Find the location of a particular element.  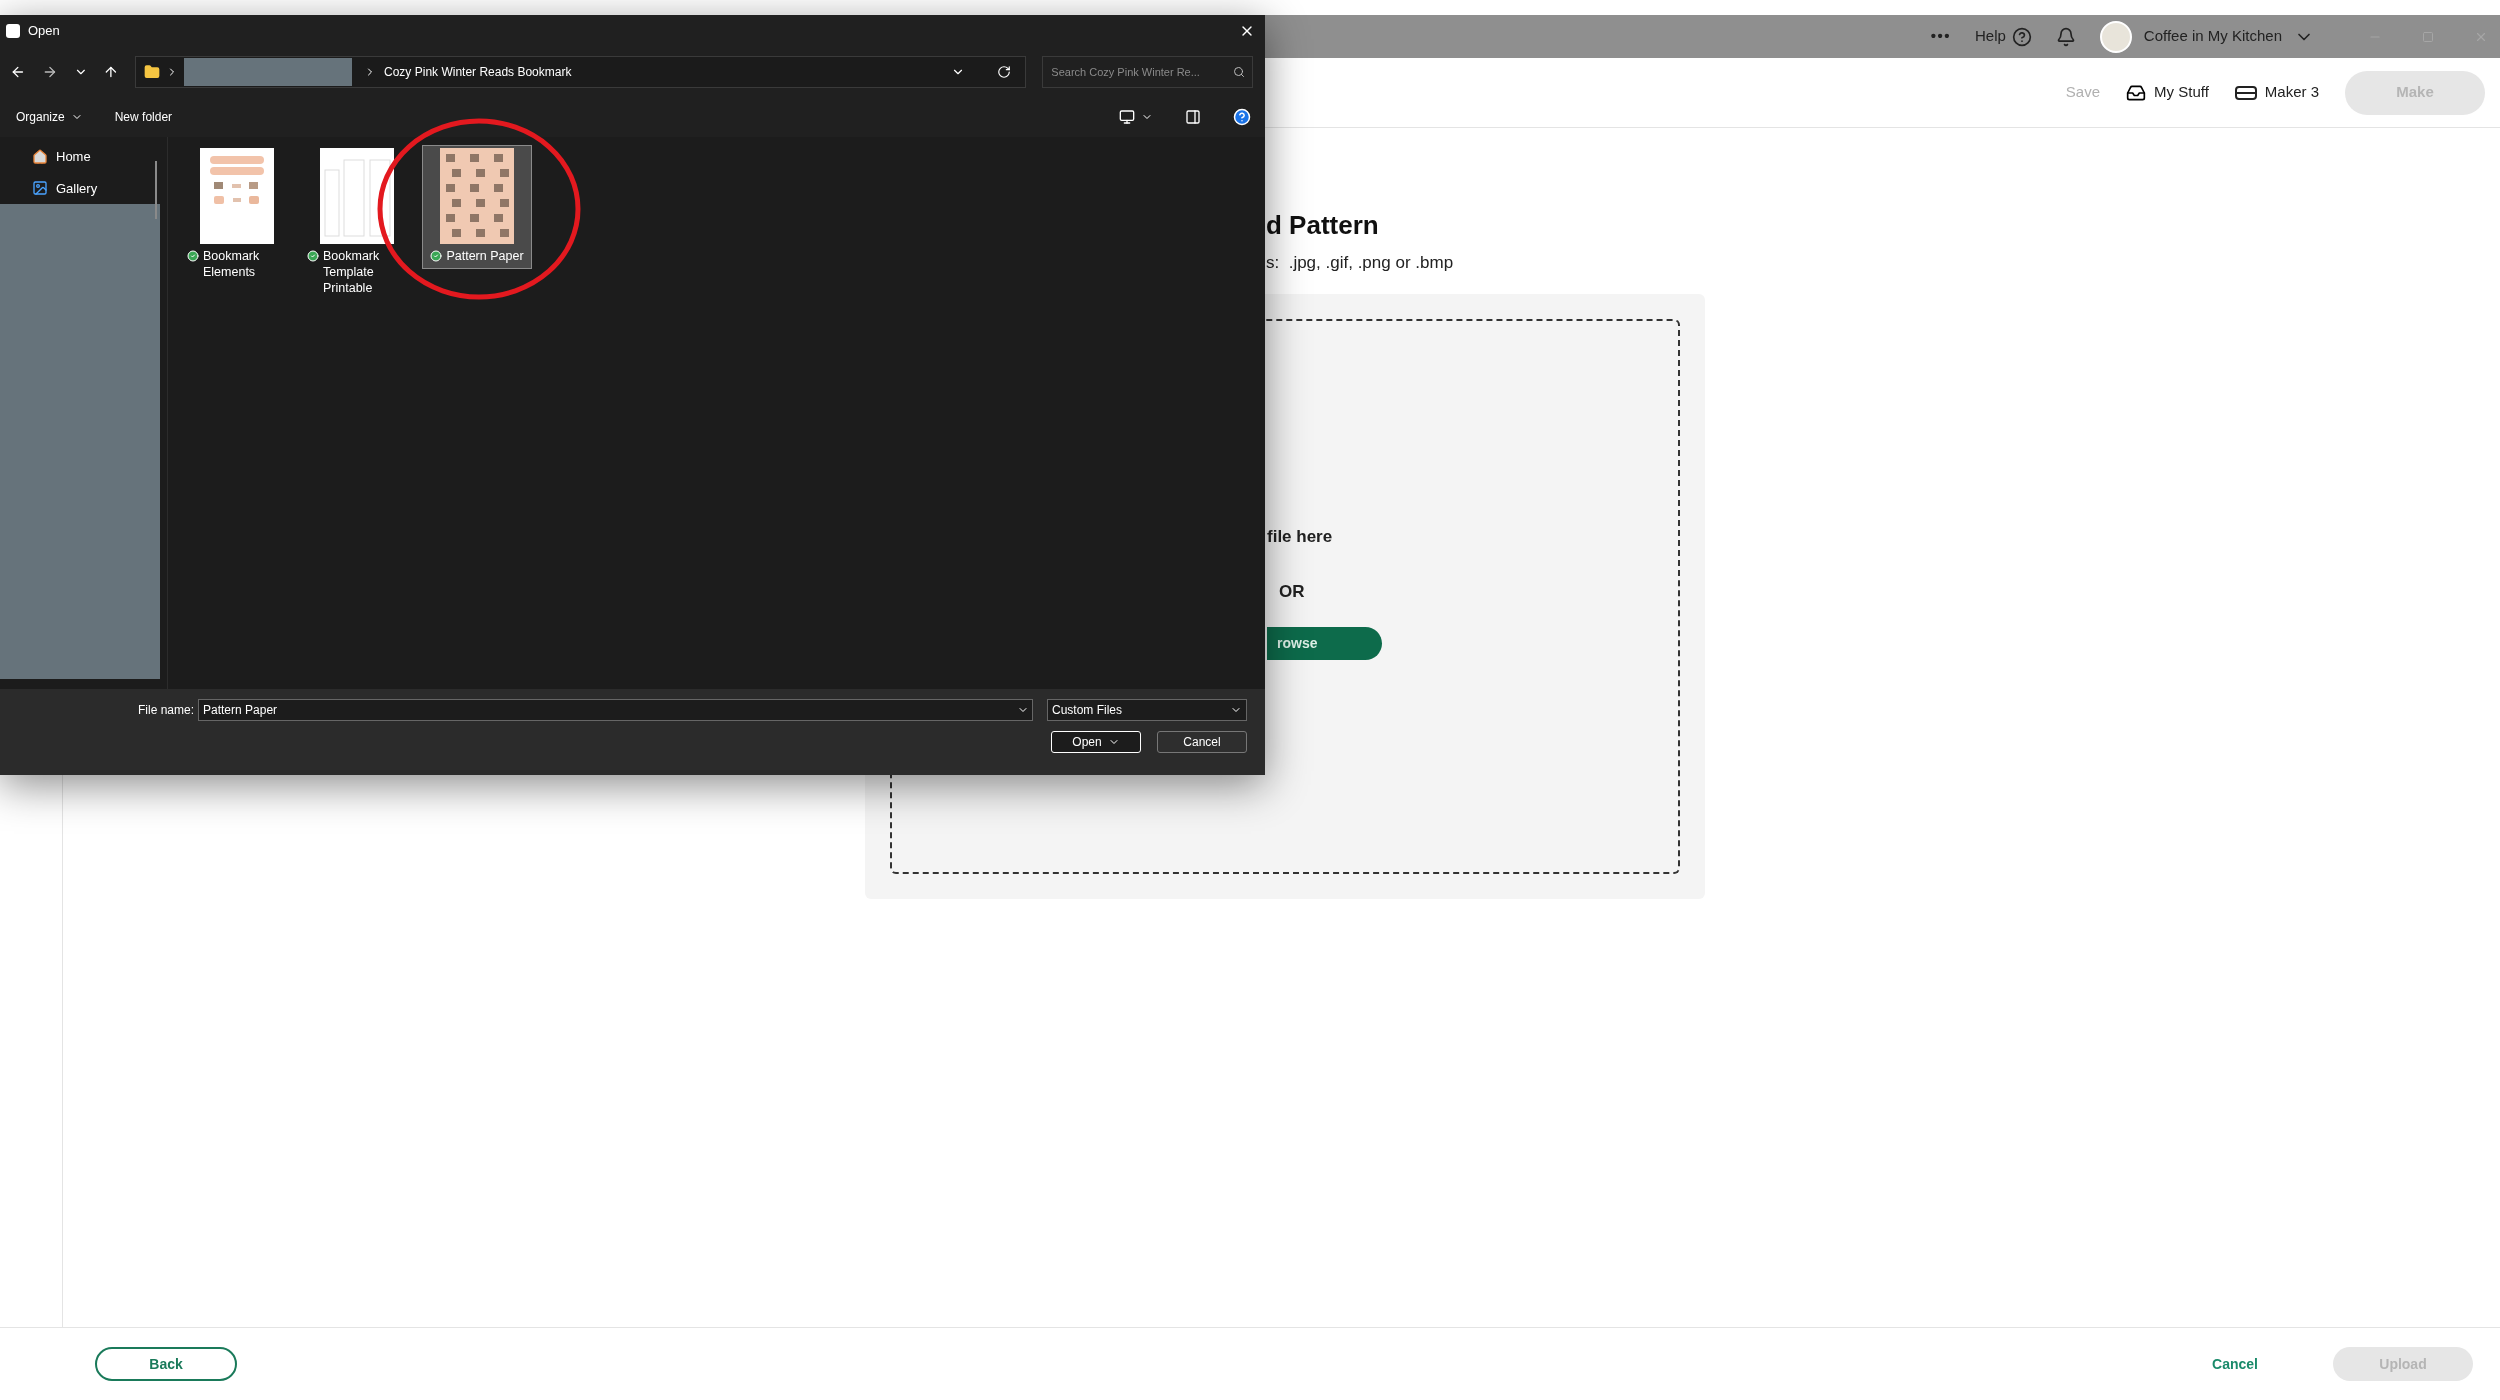

preview-pane-icon is located at coordinates (1193, 117).